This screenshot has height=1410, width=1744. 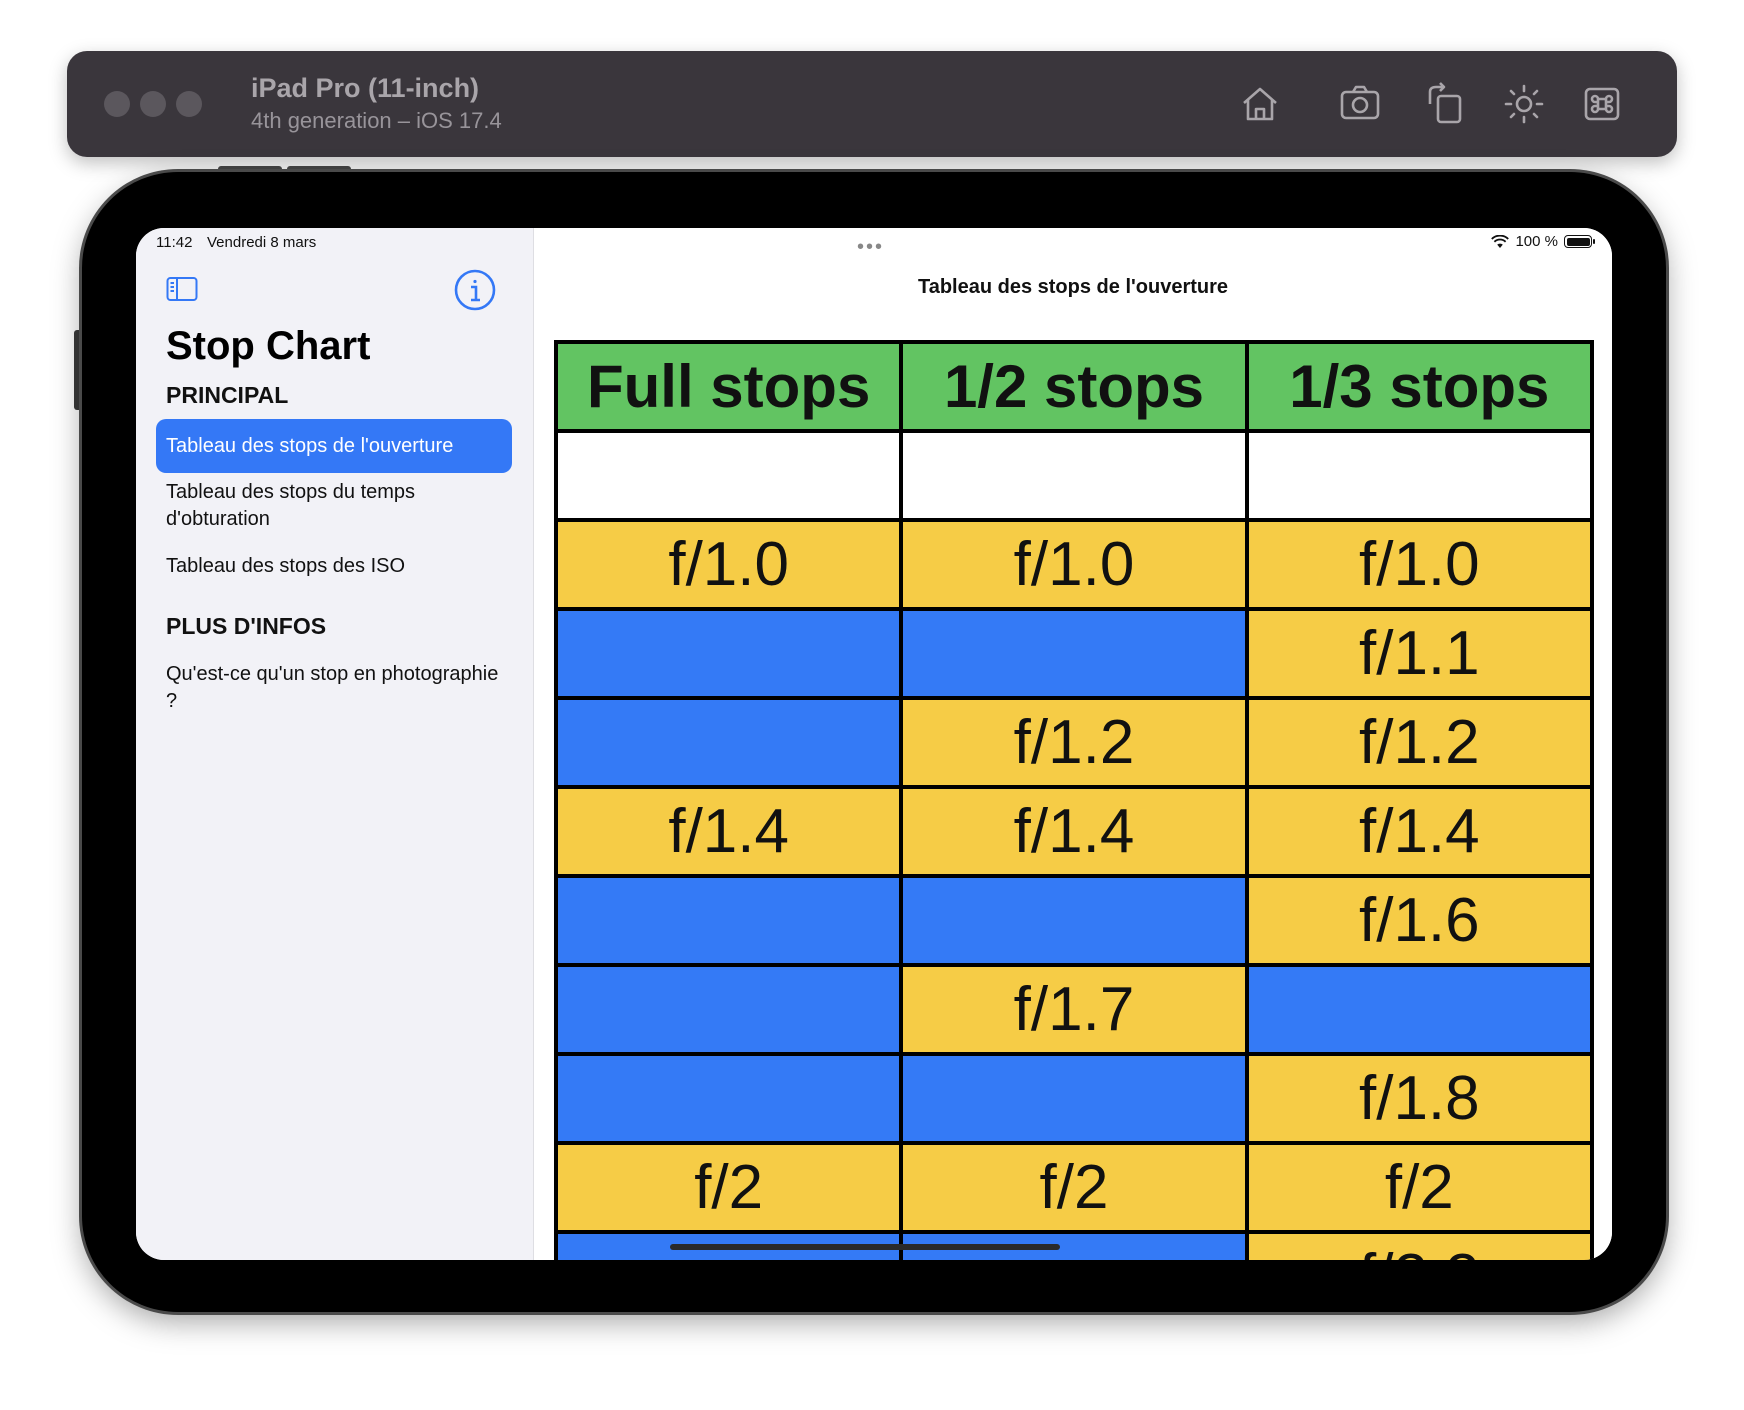 I want to click on section-header-more-info: PLUS D'INFOS, so click(x=246, y=626).